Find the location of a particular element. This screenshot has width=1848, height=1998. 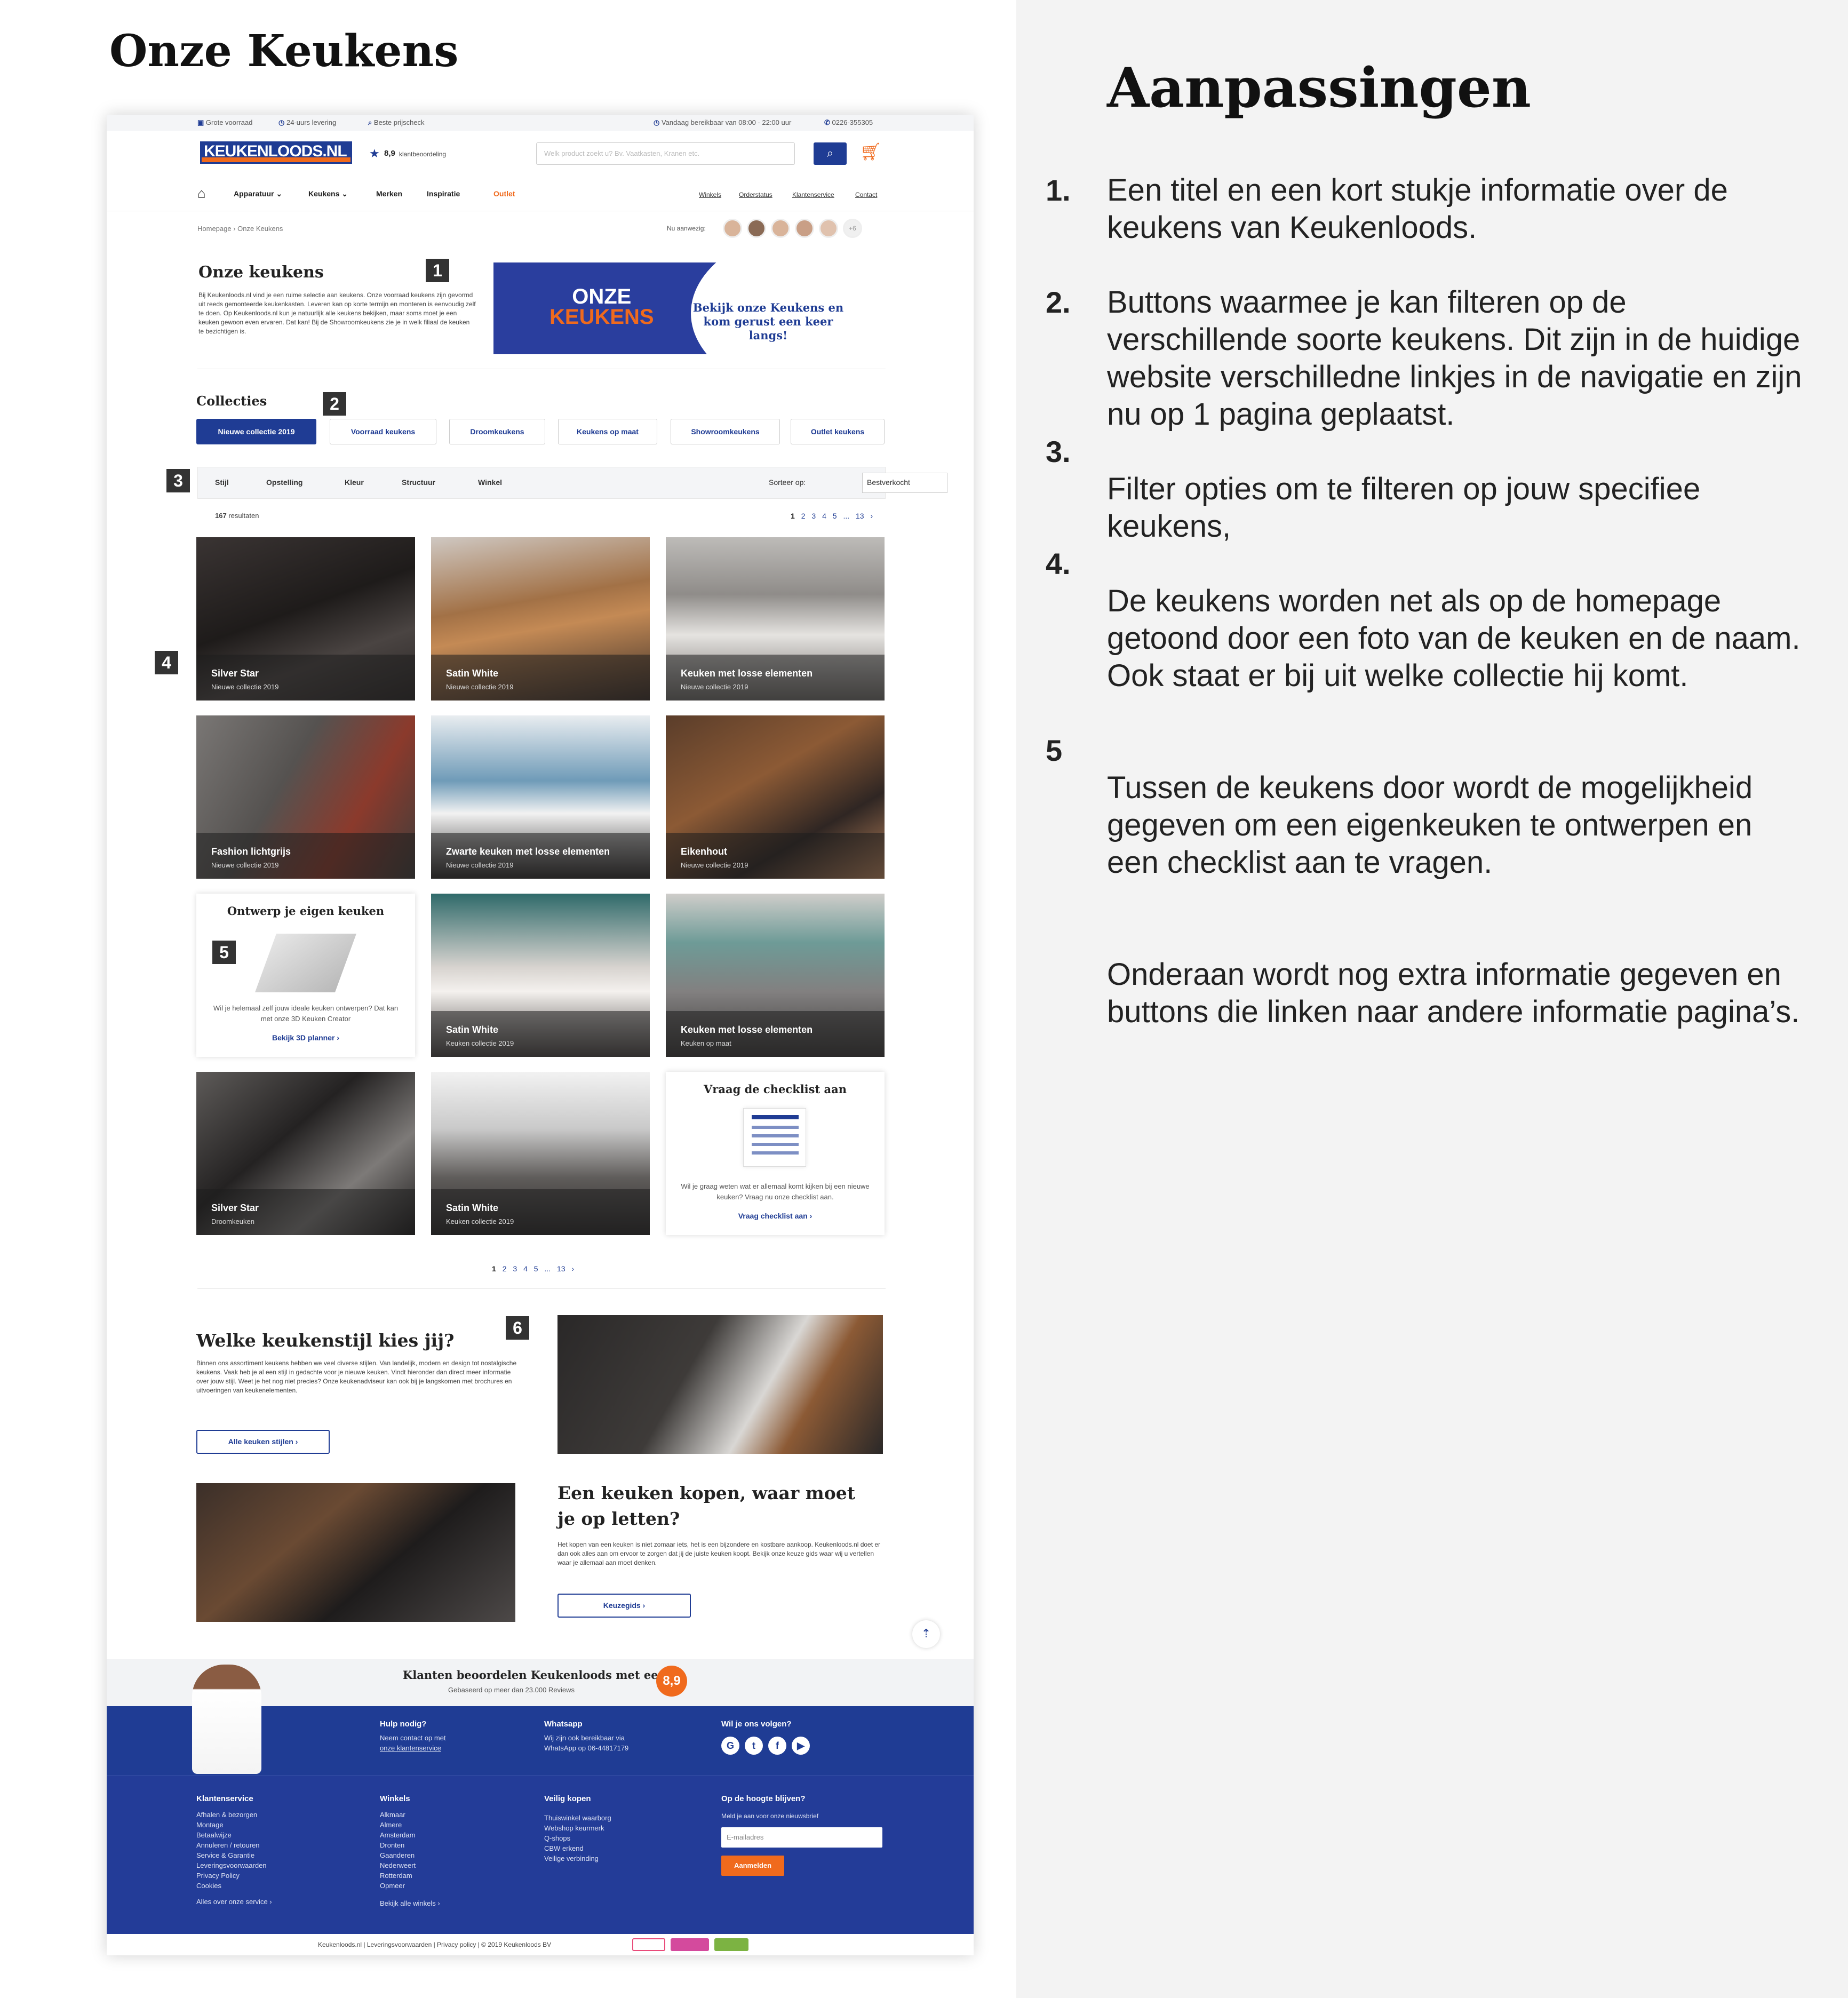

footer-link: Gaanderen is located at coordinates (397, 1855).